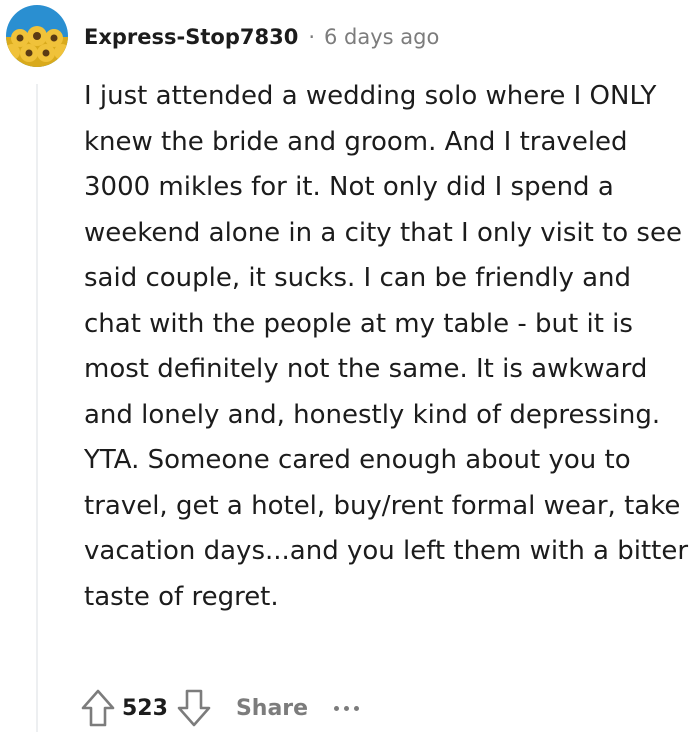 The image size is (700, 734). What do you see at coordinates (191, 37) in the screenshot?
I see `author-username: Express-Stop7830` at bounding box center [191, 37].